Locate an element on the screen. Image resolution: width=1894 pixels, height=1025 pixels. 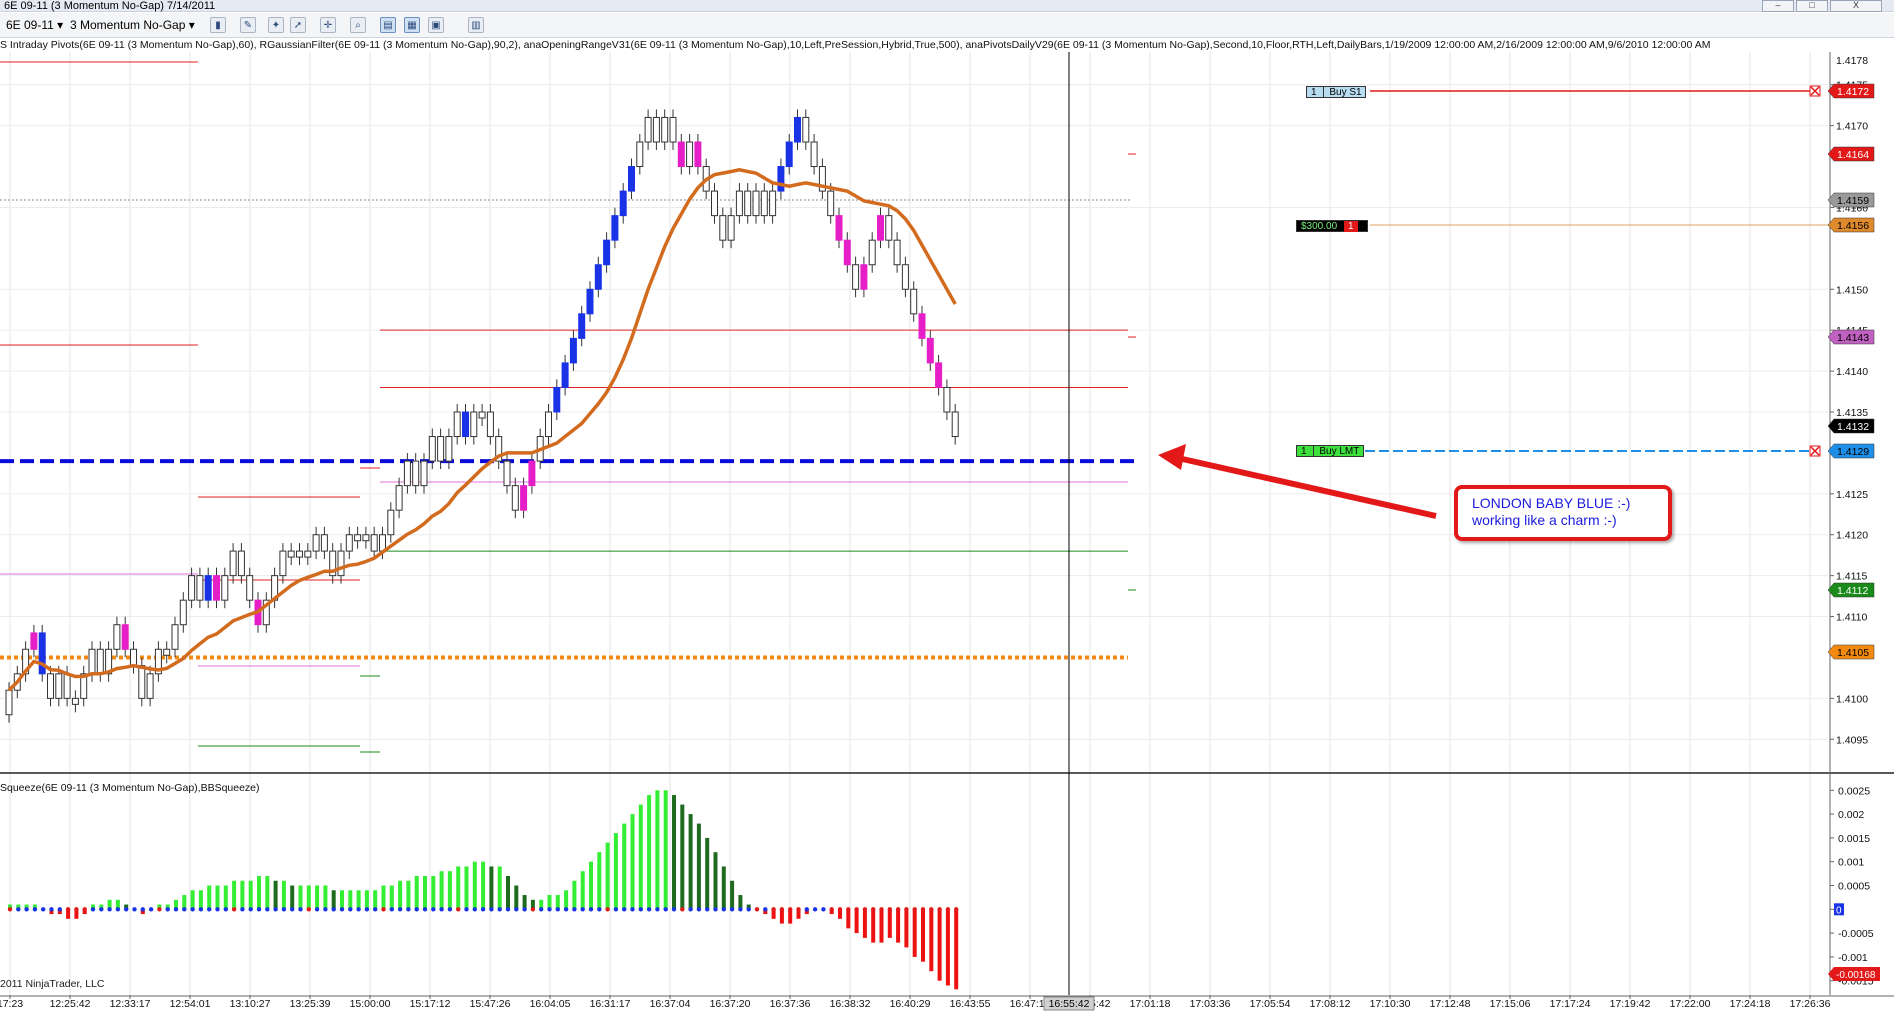
time-tick-label: 17:15:06 is located at coordinates (1510, 1004).